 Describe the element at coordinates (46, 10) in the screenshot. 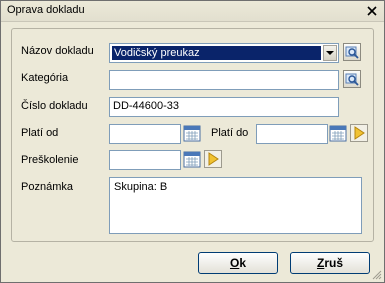

I see `window-title: Oprava dokladu` at that location.